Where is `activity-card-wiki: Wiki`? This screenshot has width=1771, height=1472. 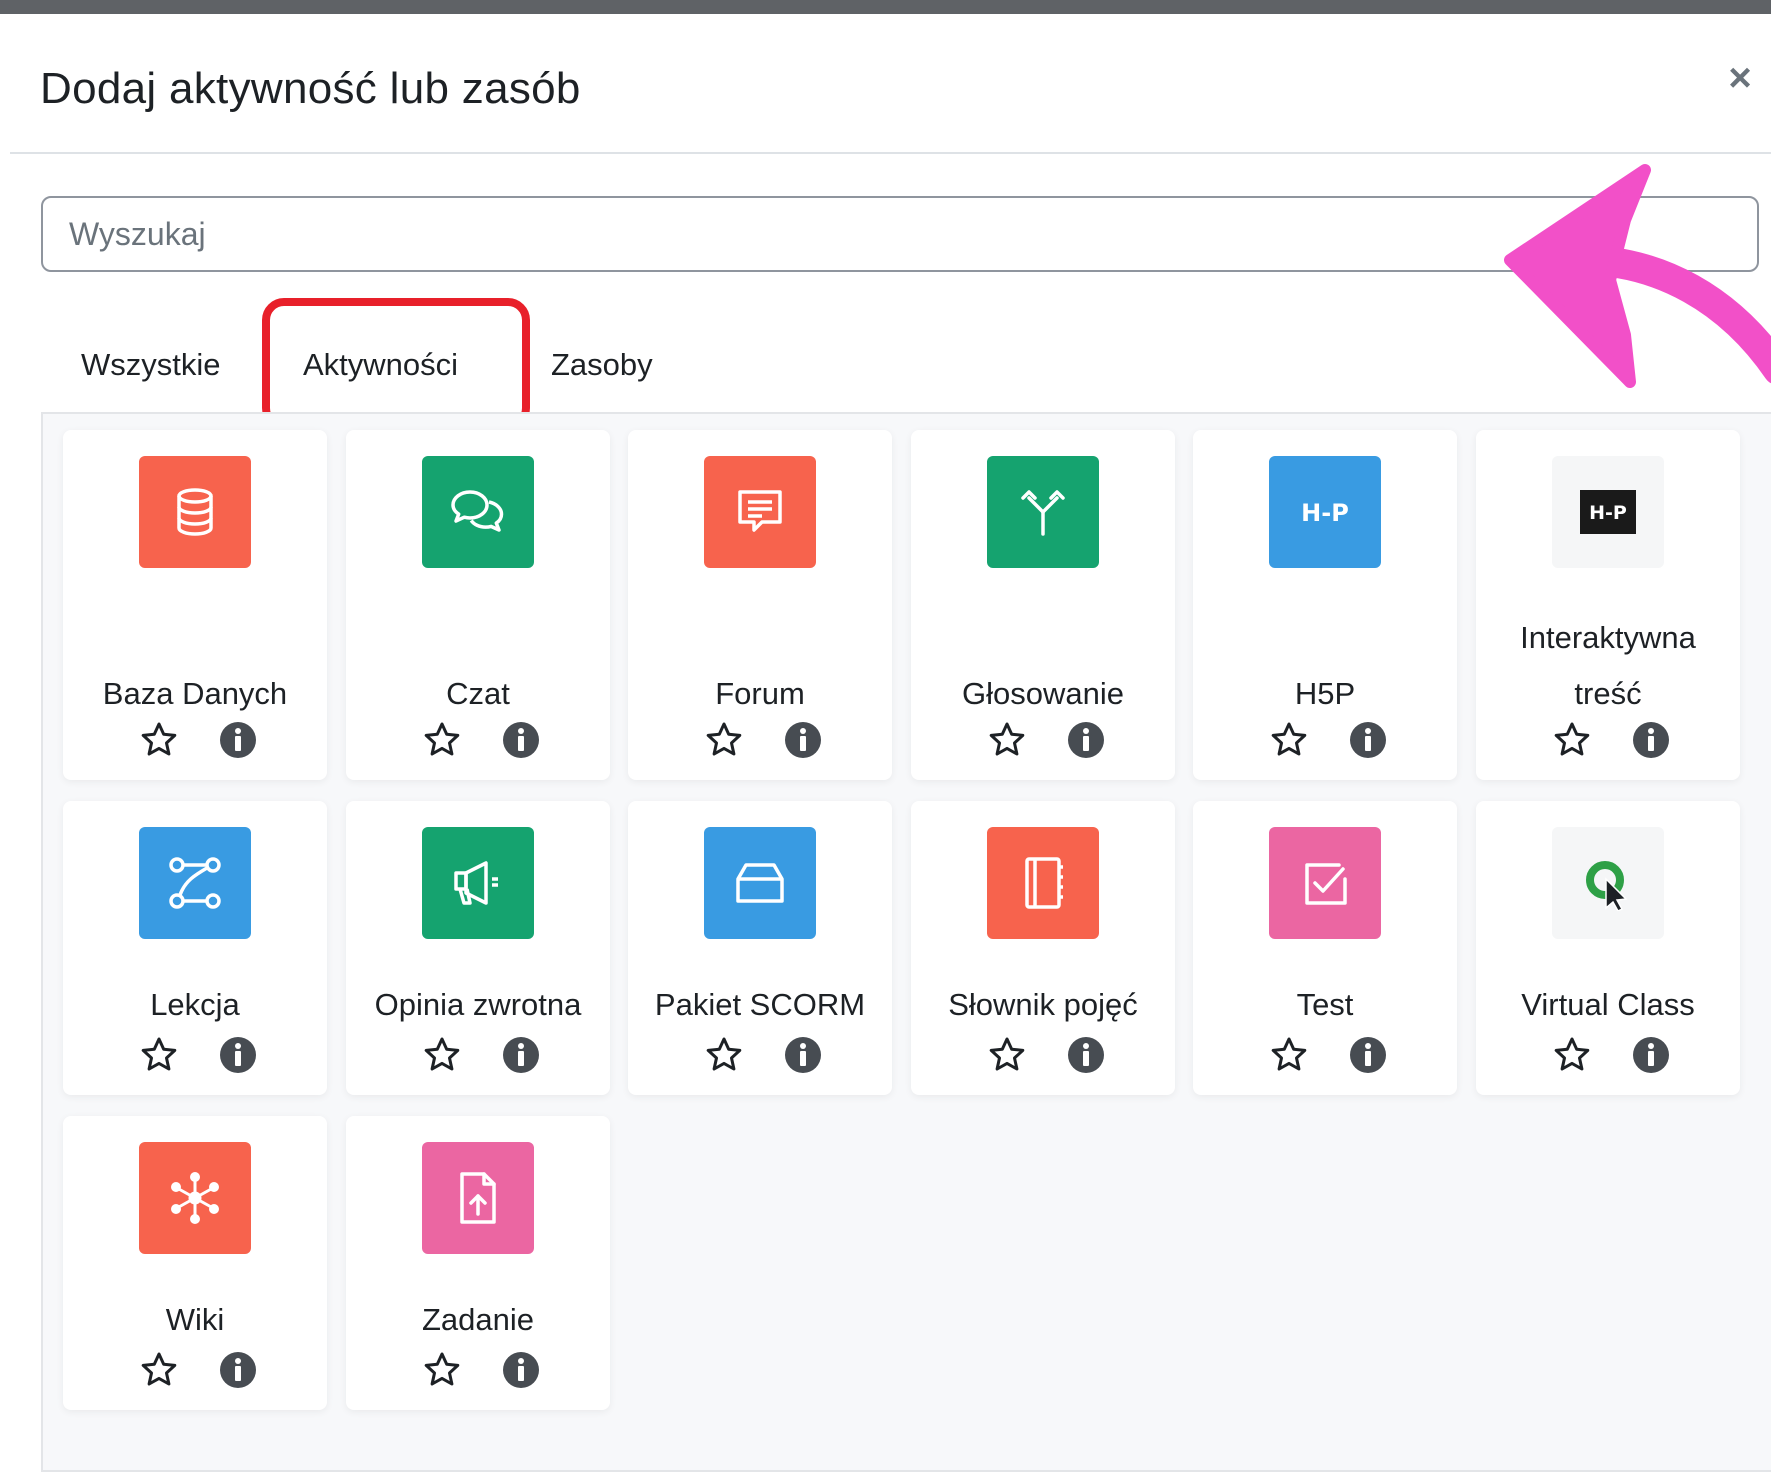 activity-card-wiki: Wiki is located at coordinates (195, 1263).